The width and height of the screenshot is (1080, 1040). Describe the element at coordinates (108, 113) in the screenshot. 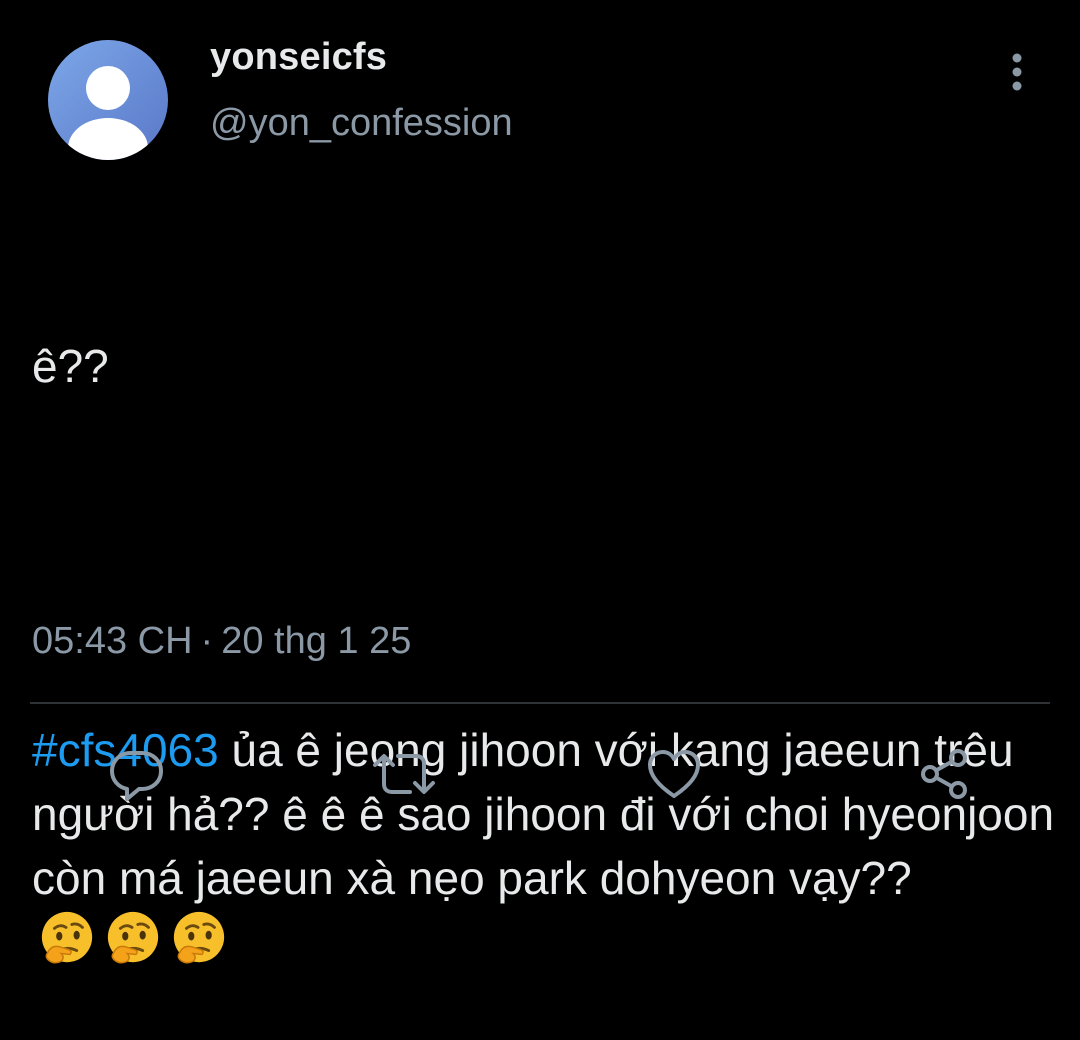

I see `default-profile-icon` at that location.